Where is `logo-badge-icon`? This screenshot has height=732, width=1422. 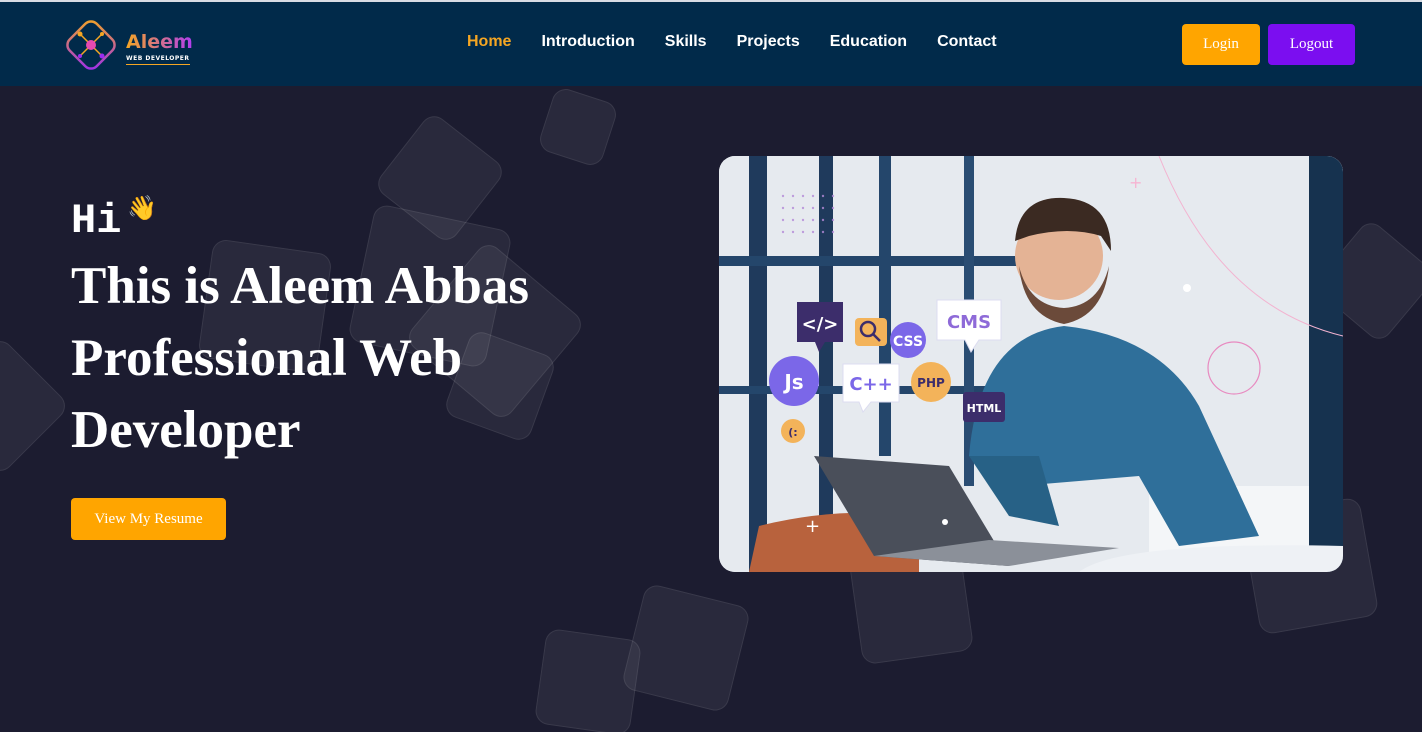 logo-badge-icon is located at coordinates (91, 45).